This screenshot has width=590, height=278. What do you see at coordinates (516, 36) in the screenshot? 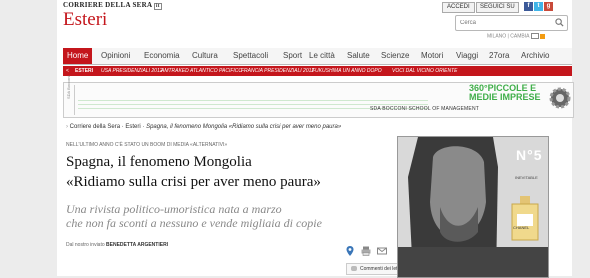
I see `city-selector: MILANO | CAMBIA` at bounding box center [516, 36].